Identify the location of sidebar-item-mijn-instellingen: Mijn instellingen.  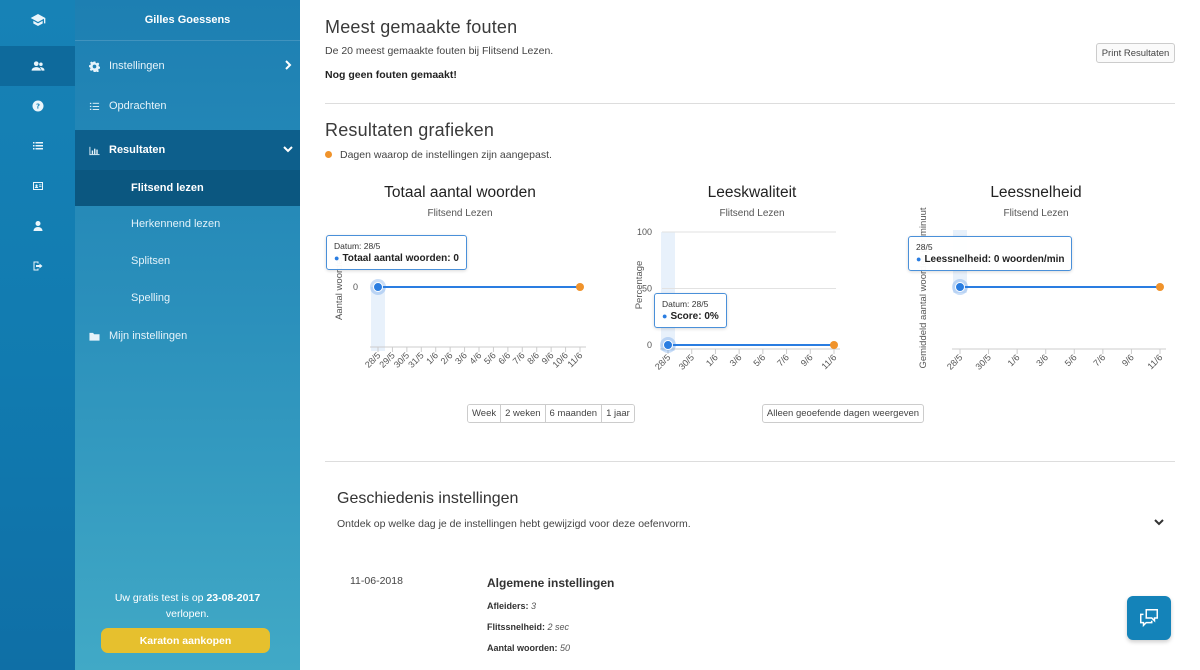
(187, 336).